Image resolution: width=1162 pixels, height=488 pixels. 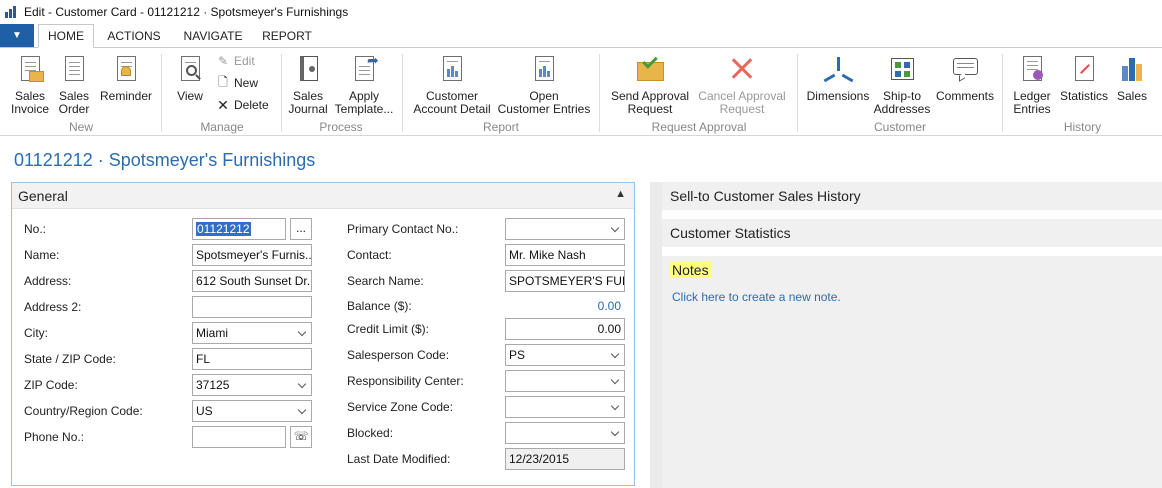 What do you see at coordinates (452, 70) in the screenshot?
I see `report-chart-icon` at bounding box center [452, 70].